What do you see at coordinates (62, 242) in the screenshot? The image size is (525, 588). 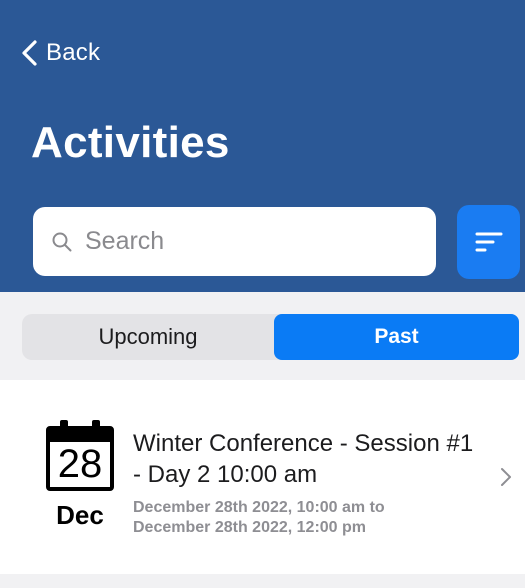 I see `search-icon` at bounding box center [62, 242].